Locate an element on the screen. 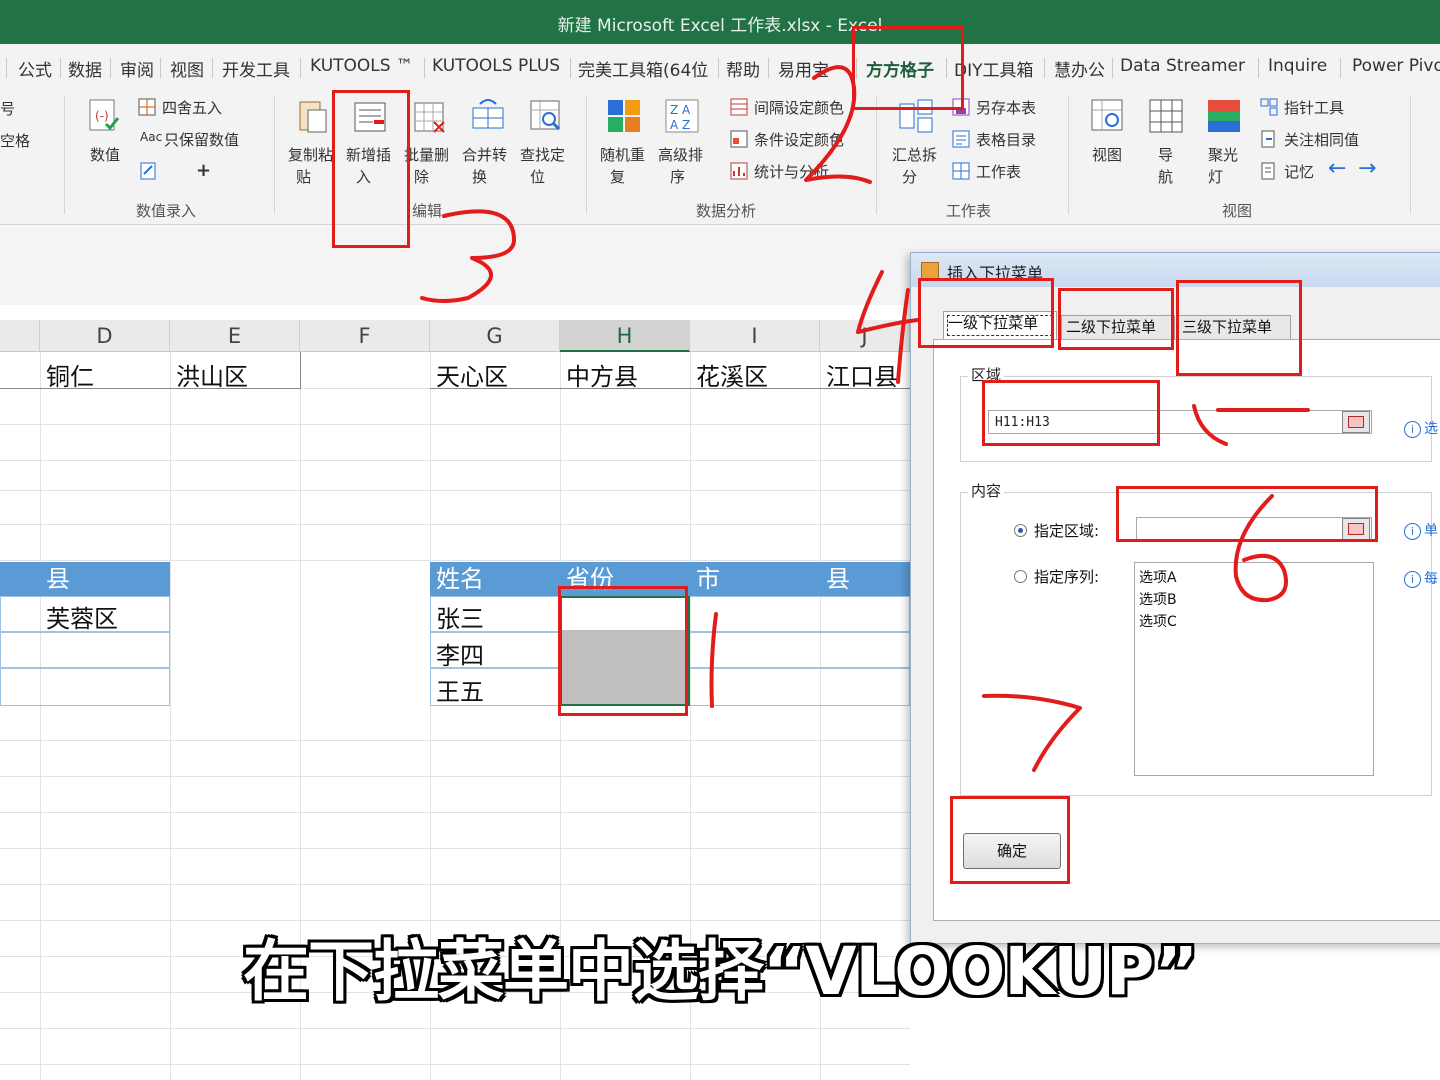 This screenshot has height=1080, width=1440. cell-j1: 江口县 is located at coordinates (862, 374).